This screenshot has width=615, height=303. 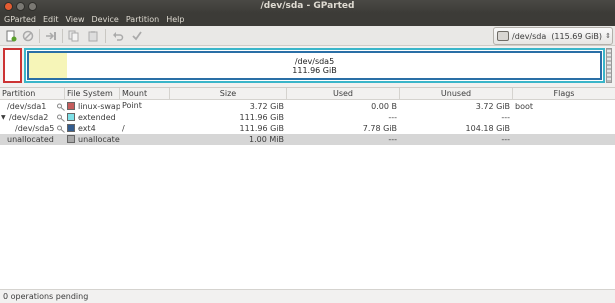 What do you see at coordinates (27, 106) in the screenshot?
I see `partition-name: /dev/sda1` at bounding box center [27, 106].